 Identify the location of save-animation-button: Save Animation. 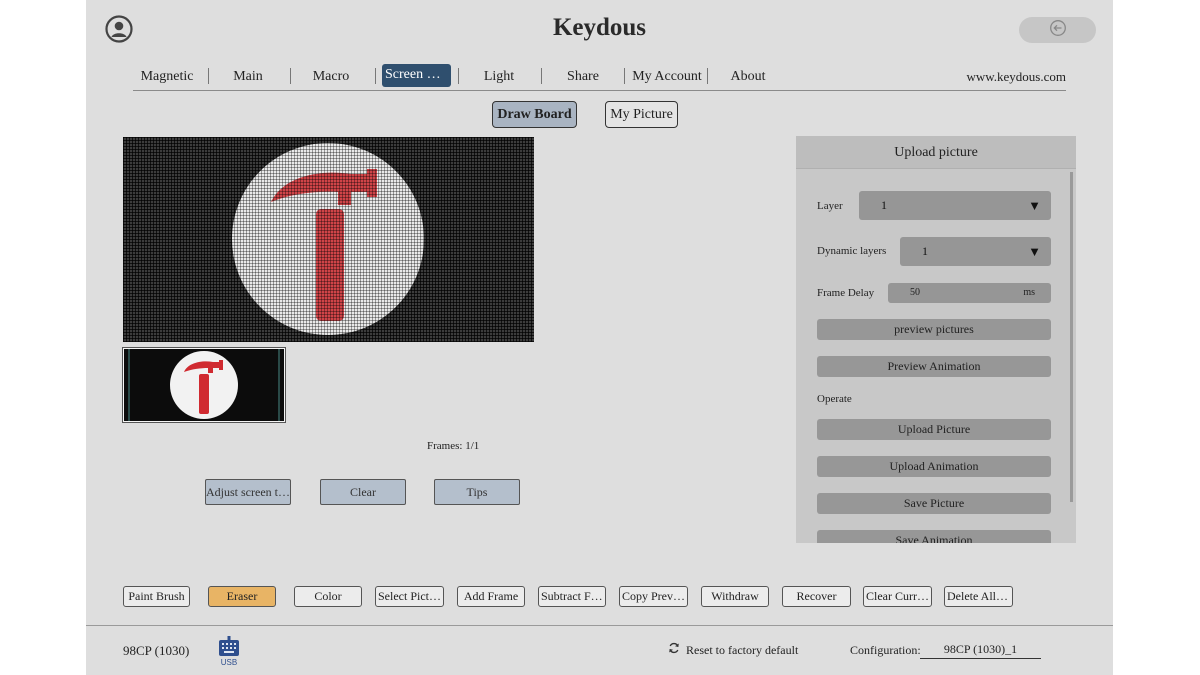
(934, 536).